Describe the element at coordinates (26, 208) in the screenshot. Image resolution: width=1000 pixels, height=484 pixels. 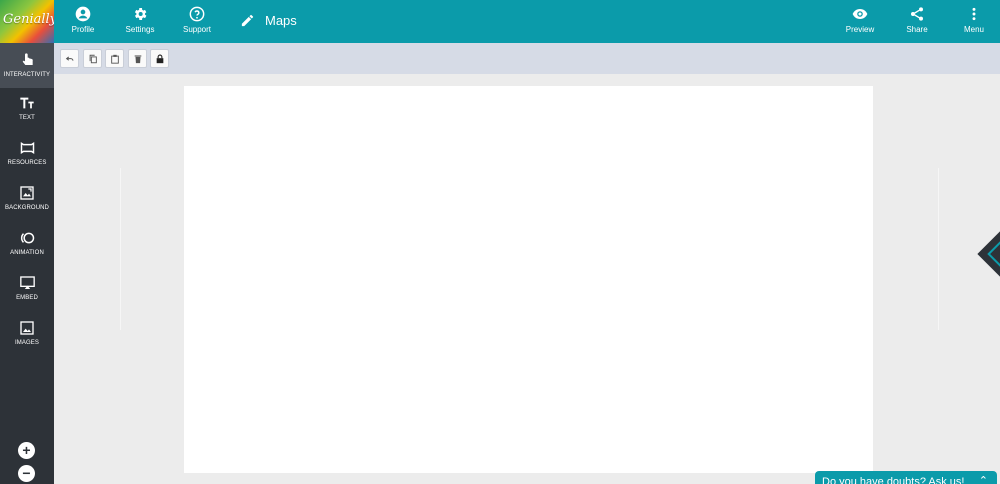
I see `sidebar-item-label: BACKGROUND` at that location.